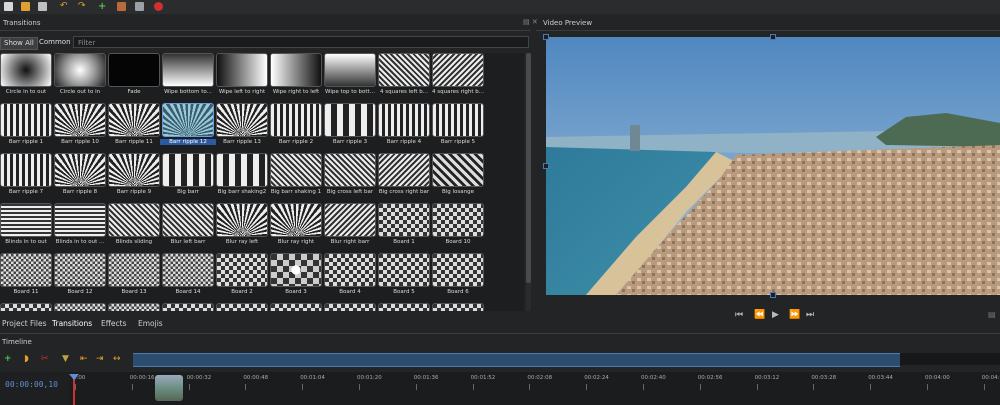  I want to click on transition-tile: Board 10, so click(458, 226).